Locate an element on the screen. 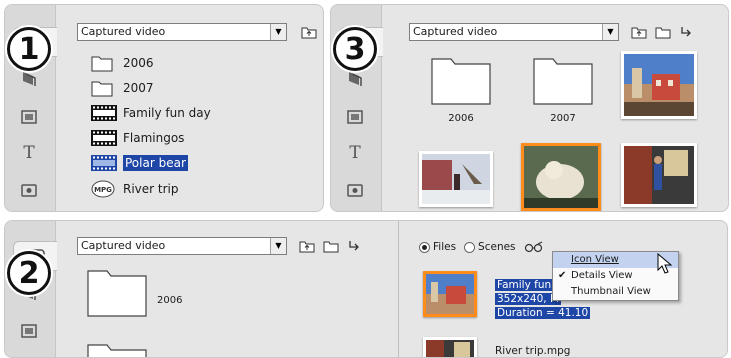 The width and height of the screenshot is (731, 358). polar-bear-photo is located at coordinates (561, 177).